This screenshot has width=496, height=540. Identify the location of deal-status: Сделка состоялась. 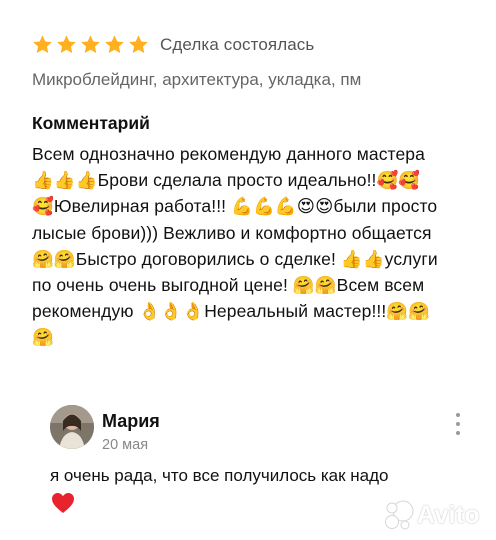
(237, 44).